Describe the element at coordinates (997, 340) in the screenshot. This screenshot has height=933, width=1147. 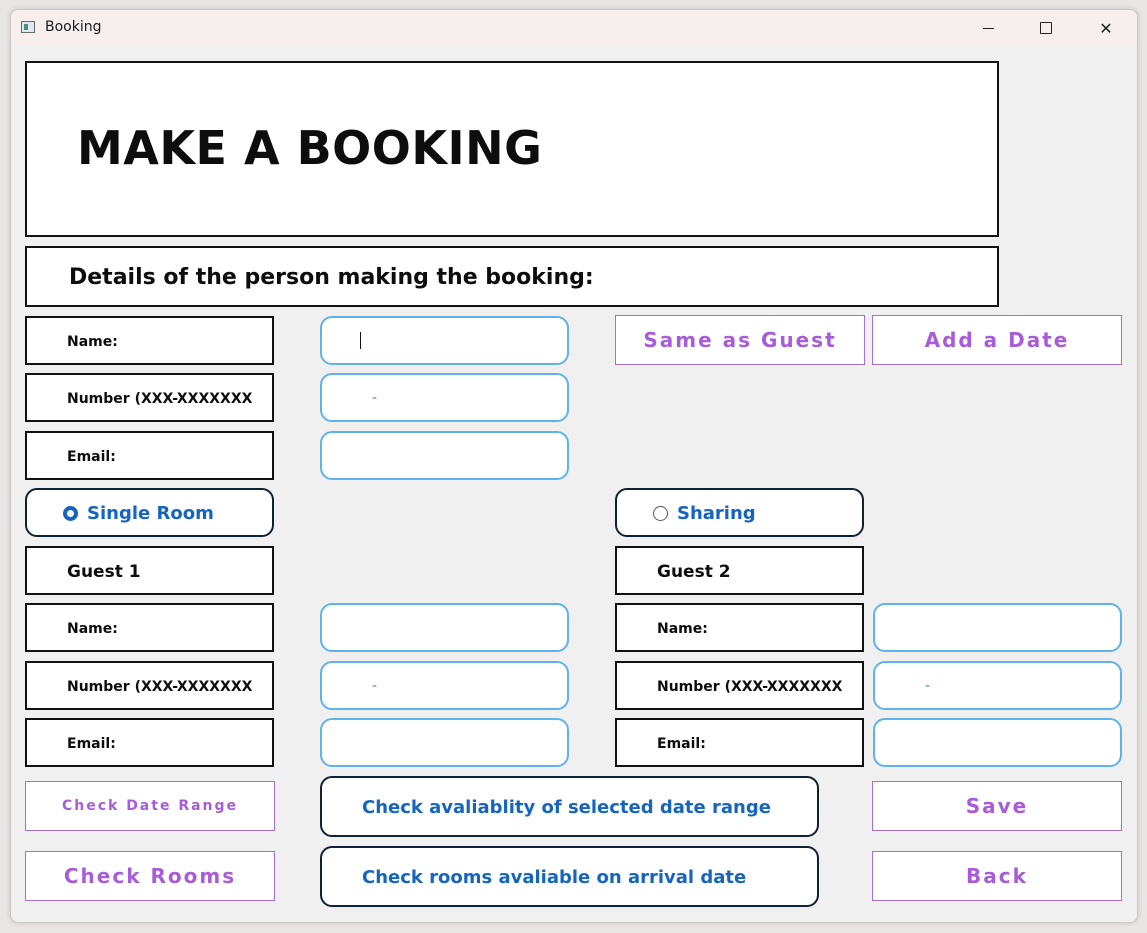
I see `add-a-date-button: Add a Date` at that location.